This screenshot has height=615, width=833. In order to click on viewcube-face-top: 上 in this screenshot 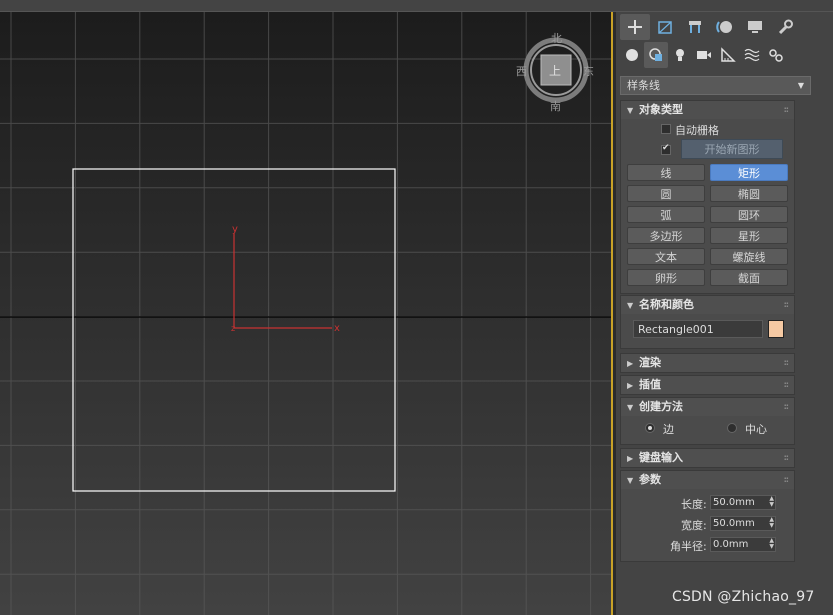, I will do `click(555, 70)`.